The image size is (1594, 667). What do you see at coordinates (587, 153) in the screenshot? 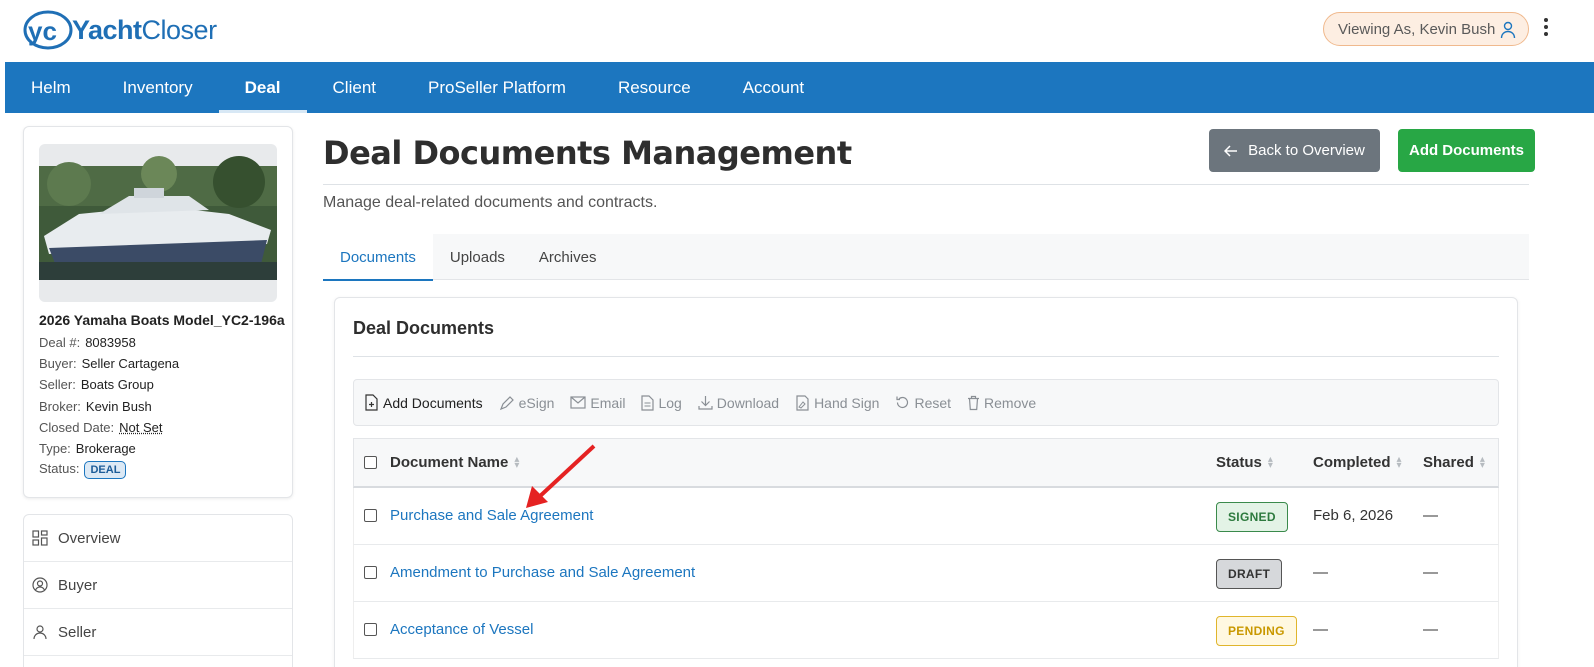
I see `page-title: Deal Documents Management` at bounding box center [587, 153].